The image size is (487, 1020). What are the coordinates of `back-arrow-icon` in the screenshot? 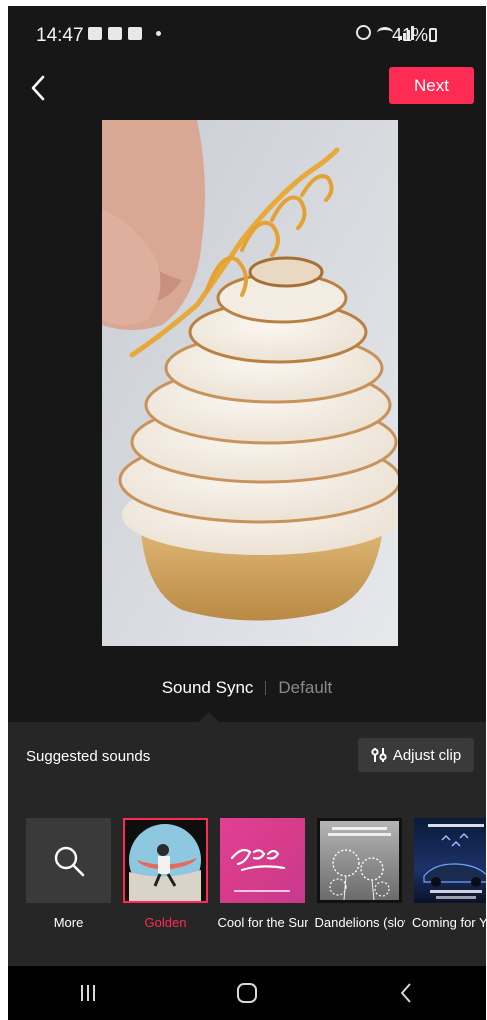 It's located at (406, 993).